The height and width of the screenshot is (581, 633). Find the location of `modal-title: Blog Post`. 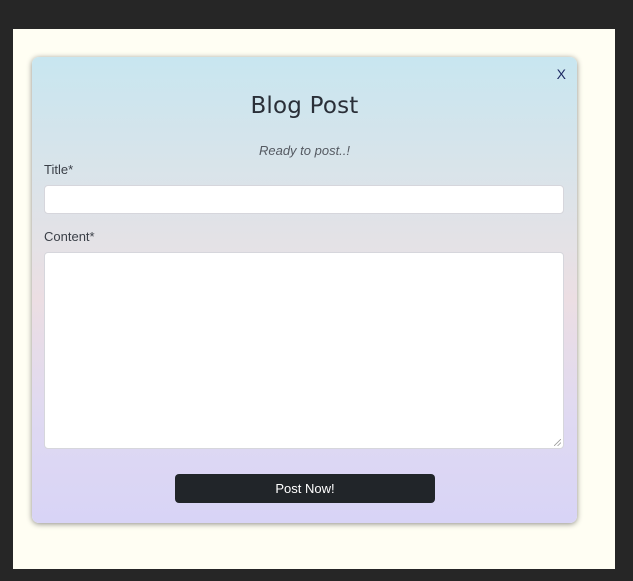

modal-title: Blog Post is located at coordinates (304, 106).